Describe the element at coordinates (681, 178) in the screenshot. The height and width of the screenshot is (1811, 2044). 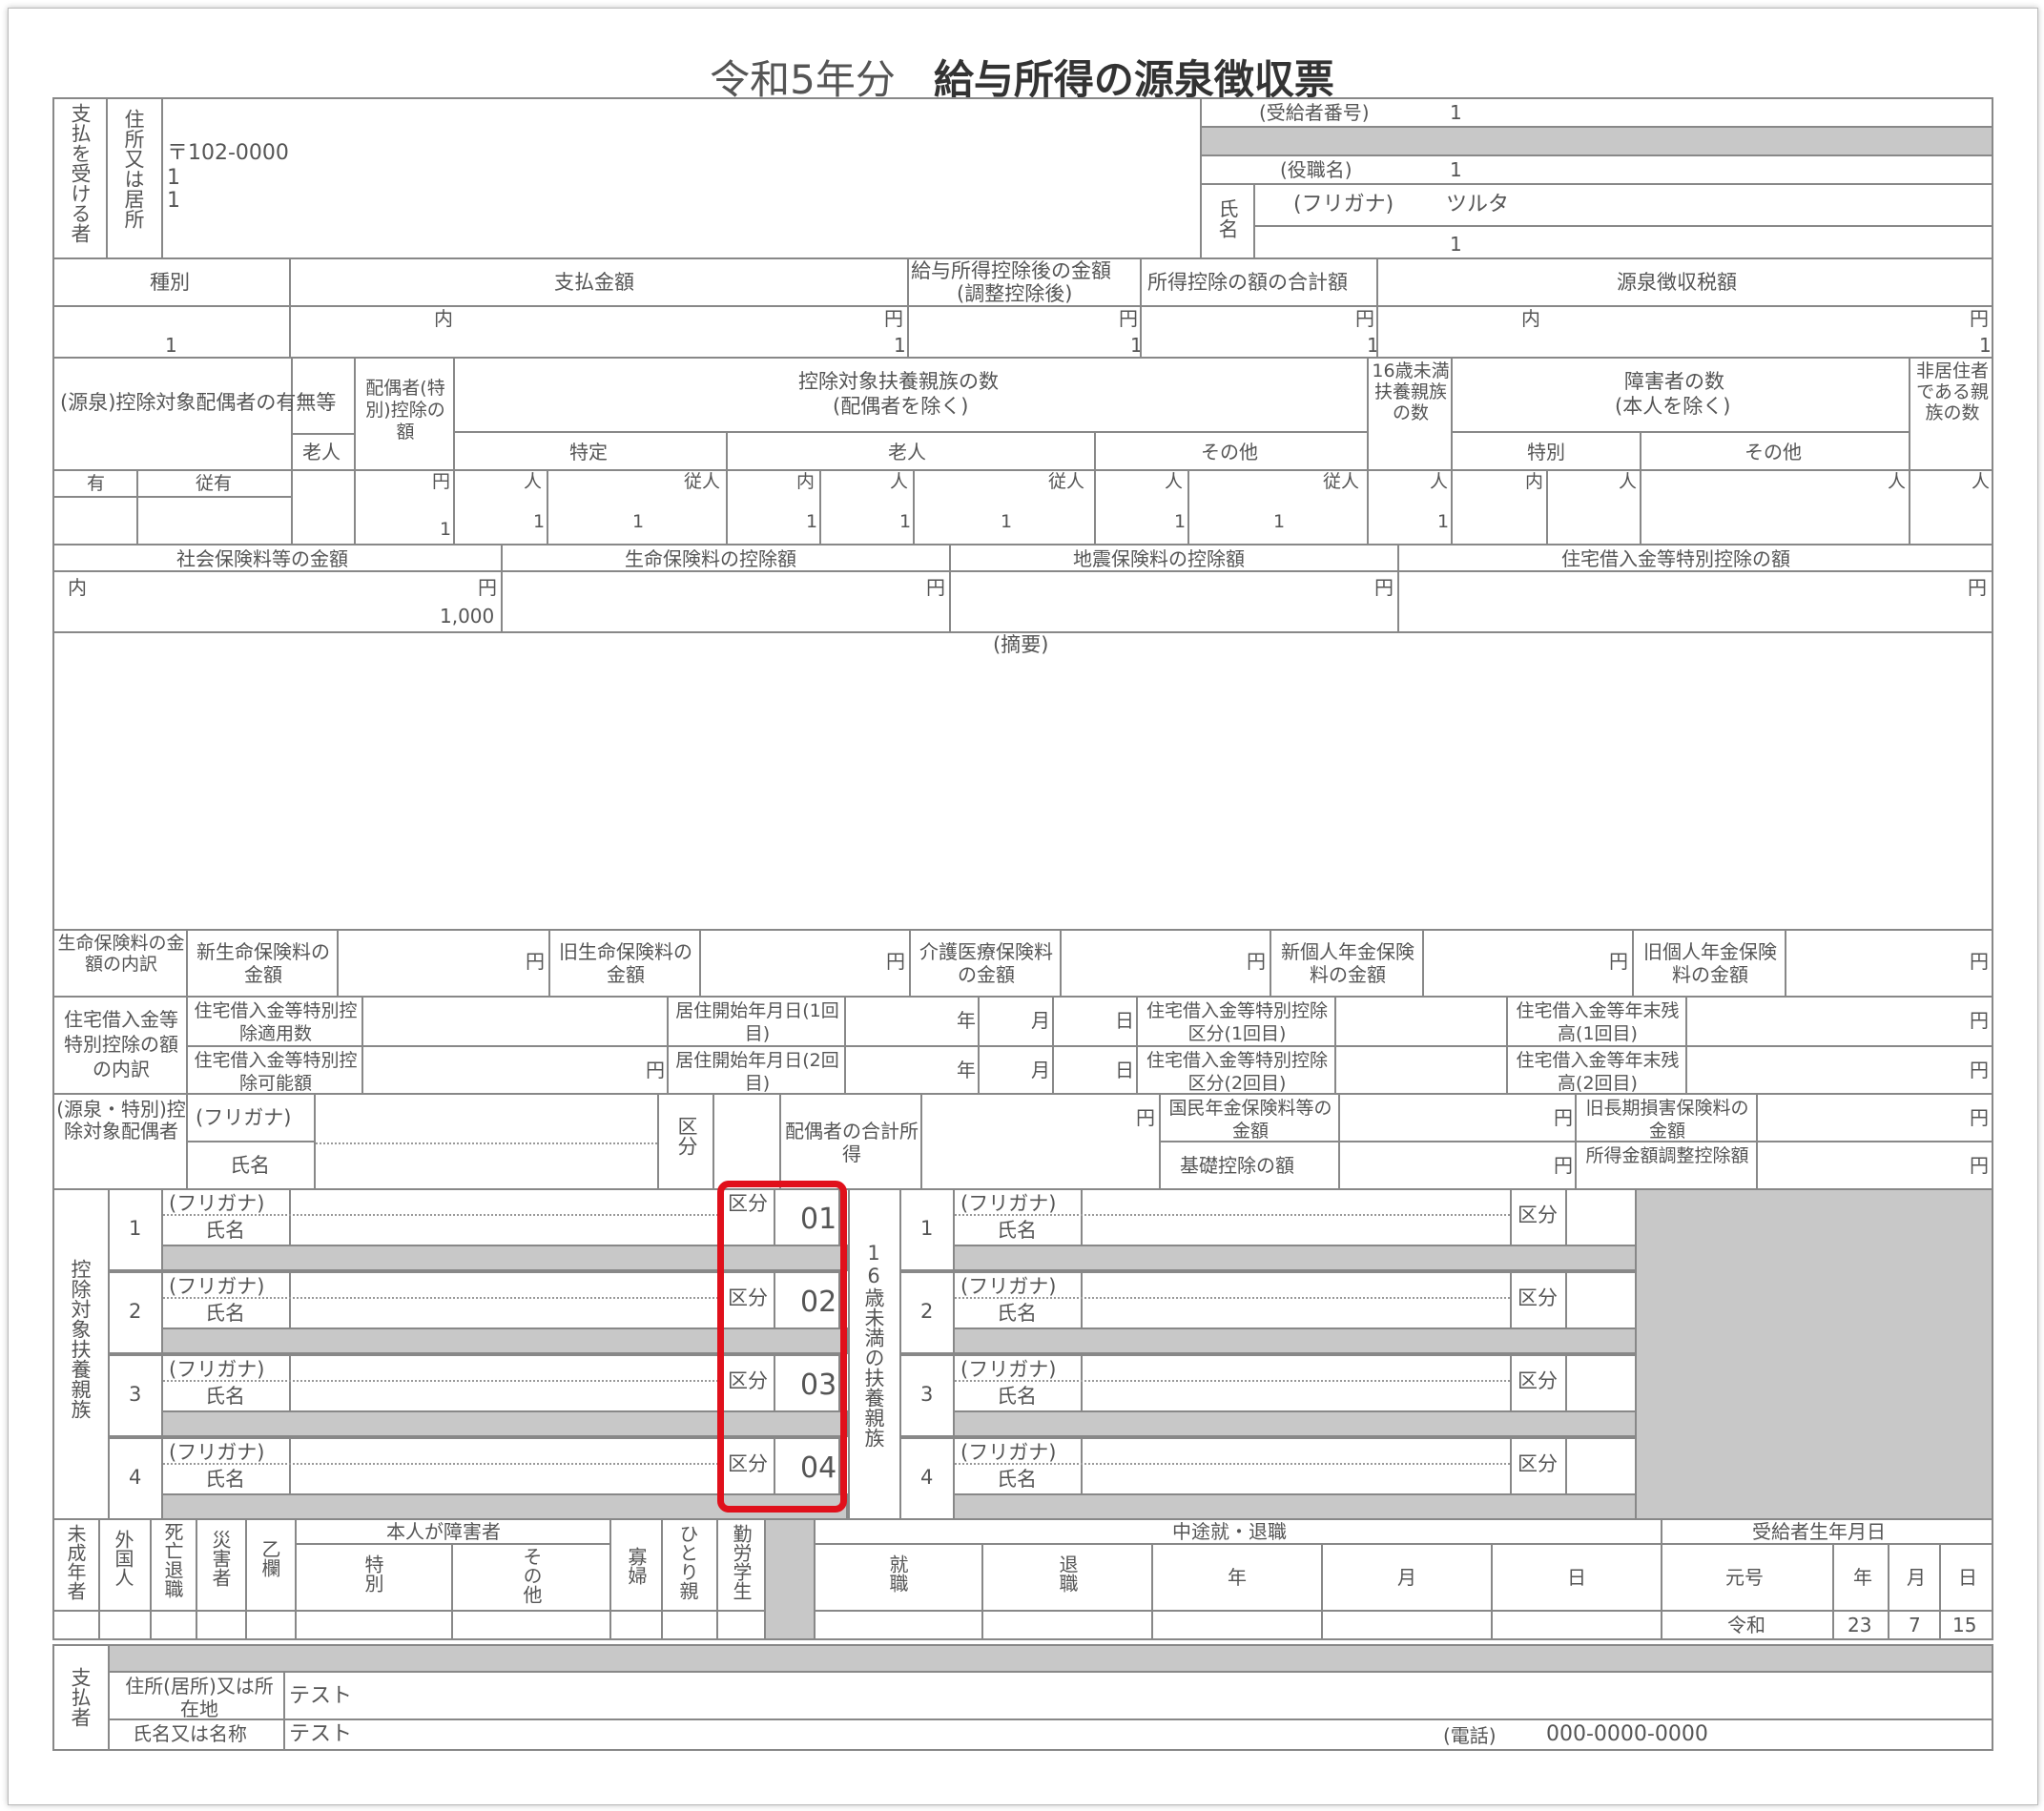
I see `address-cell: 〒102-0000 1 1` at that location.